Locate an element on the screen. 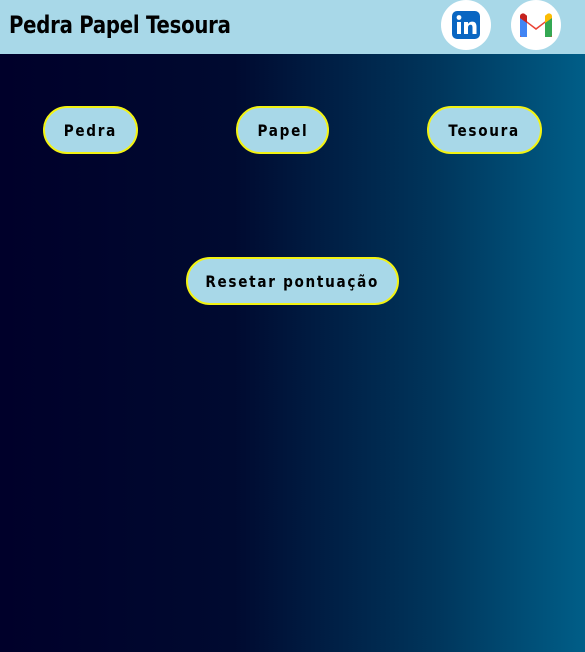 Image resolution: width=585 pixels, height=652 pixels. page-title: Pedra Papel Tesoura is located at coordinates (120, 25).